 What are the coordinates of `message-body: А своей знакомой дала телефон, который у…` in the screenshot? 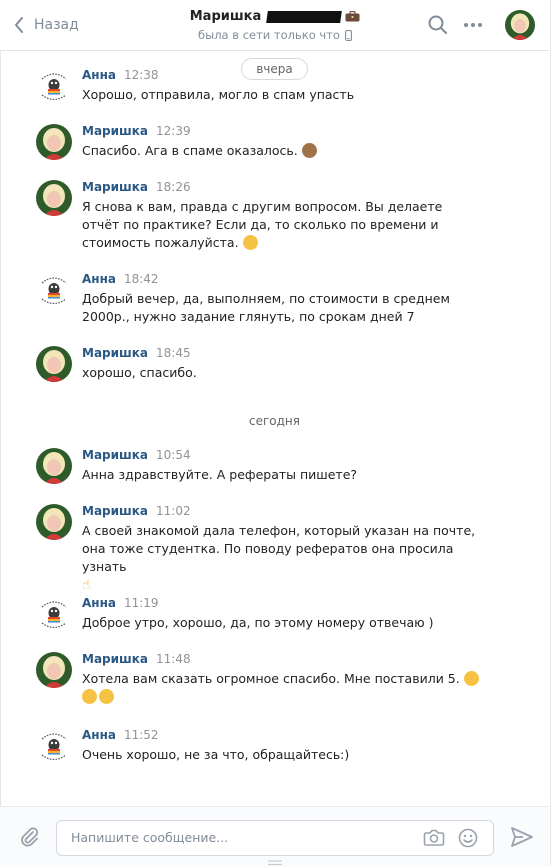 It's located at (282, 558).